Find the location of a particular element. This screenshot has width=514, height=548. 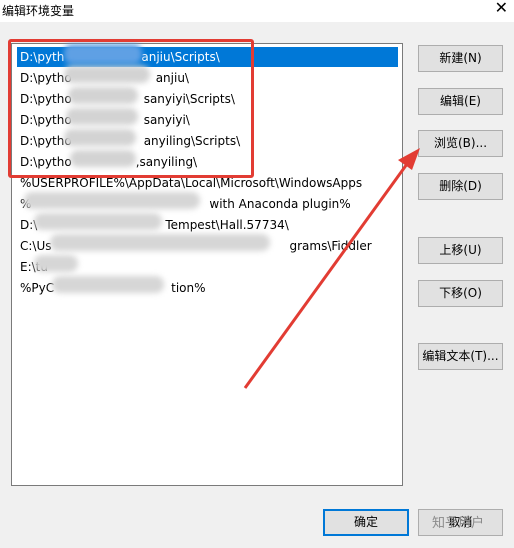

list-item: D:\pytho anjiu\ is located at coordinates (207, 78).